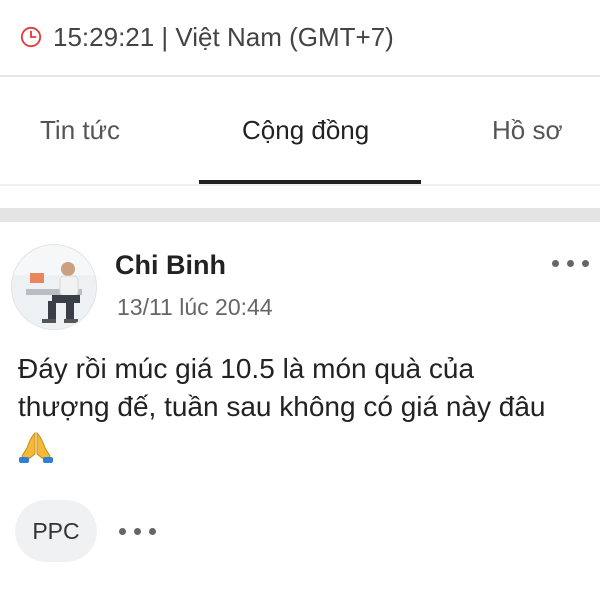 The width and height of the screenshot is (600, 600). What do you see at coordinates (170, 265) in the screenshot?
I see `author-name: Chi Binh` at bounding box center [170, 265].